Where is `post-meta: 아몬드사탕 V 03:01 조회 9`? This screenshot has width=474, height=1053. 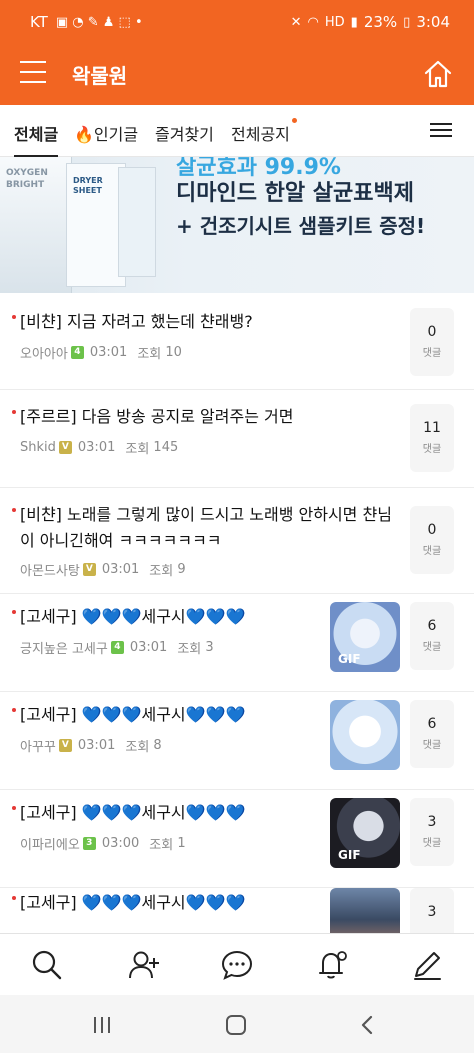 post-meta: 아몬드사탕 V 03:01 조회 9 is located at coordinates (103, 569).